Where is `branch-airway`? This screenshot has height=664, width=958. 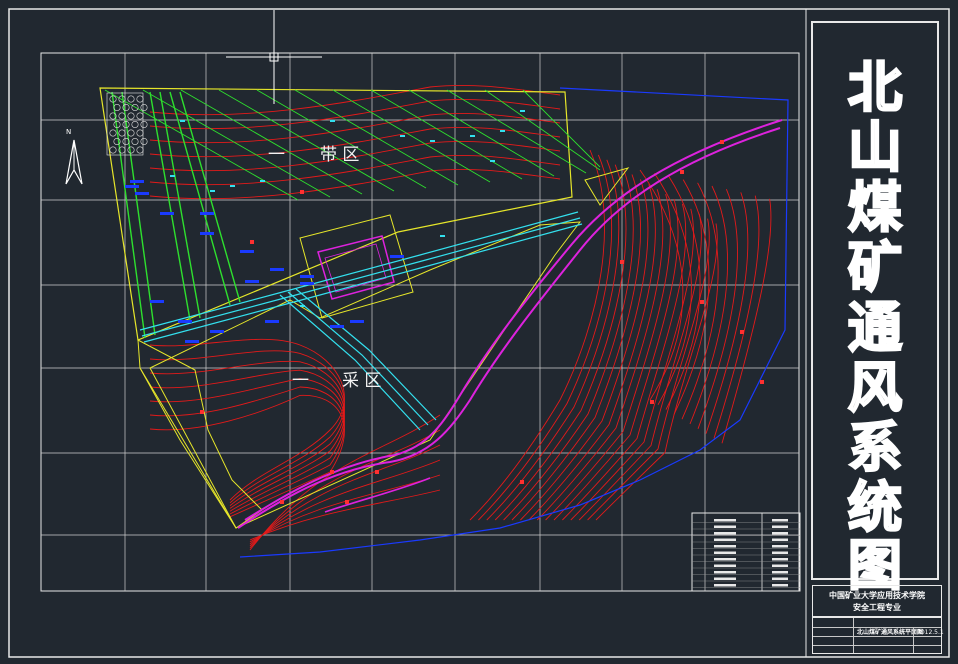 branch-airway is located at coordinates (377, 495).